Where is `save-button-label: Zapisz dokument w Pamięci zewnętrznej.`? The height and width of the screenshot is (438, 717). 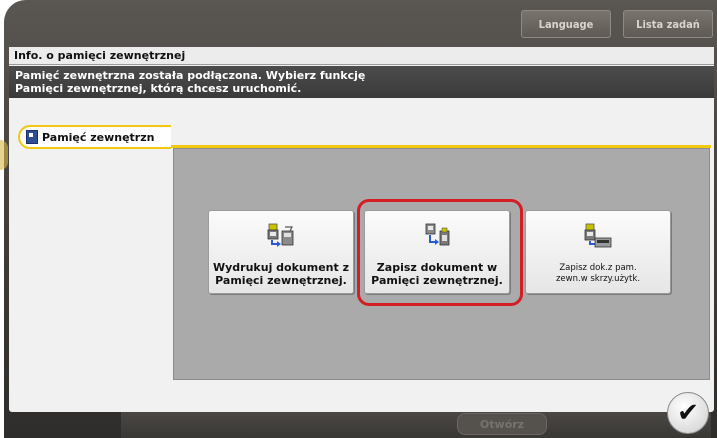
save-button-label: Zapisz dokument w Pamięci zewnętrznej. is located at coordinates (437, 274).